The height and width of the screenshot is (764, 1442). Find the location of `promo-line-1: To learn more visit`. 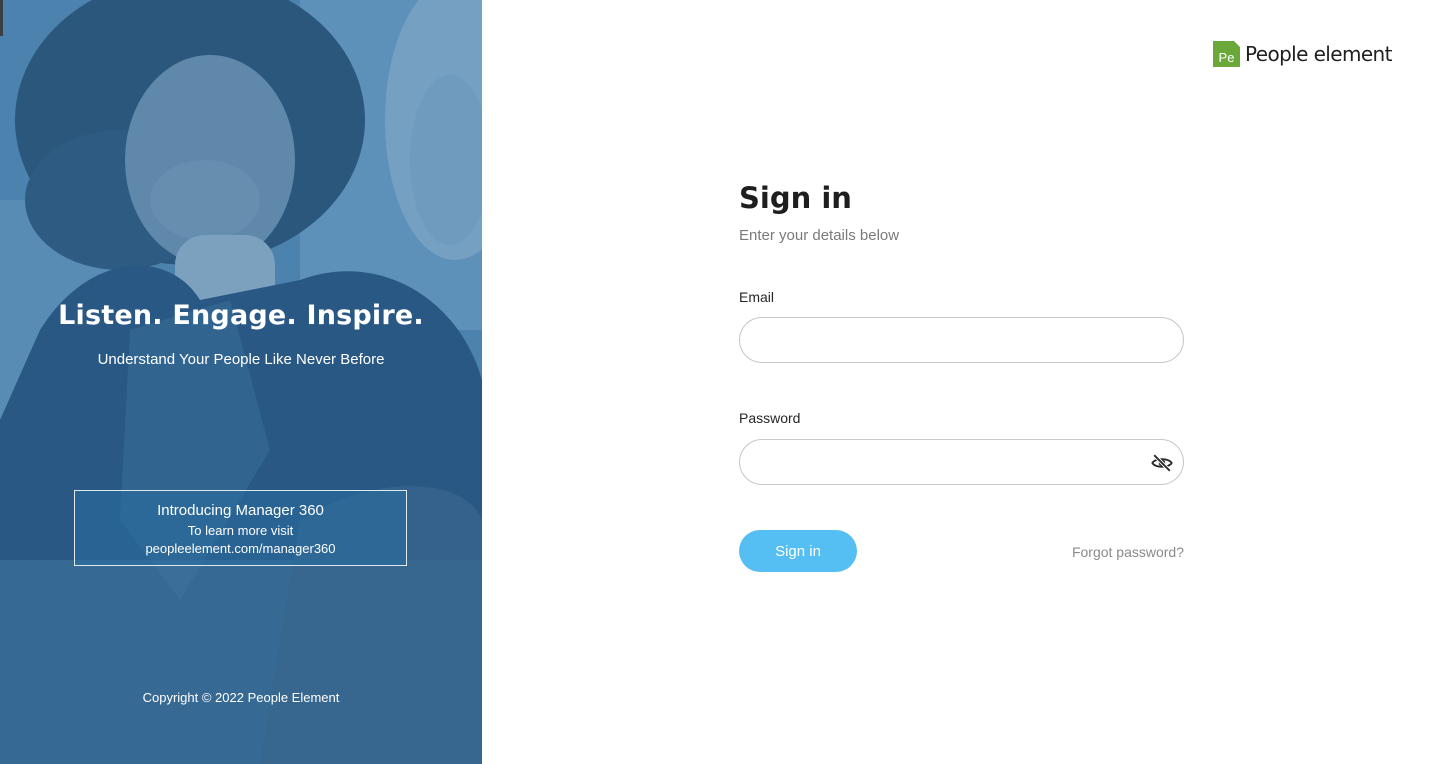

promo-line-1: To learn more visit is located at coordinates (240, 530).